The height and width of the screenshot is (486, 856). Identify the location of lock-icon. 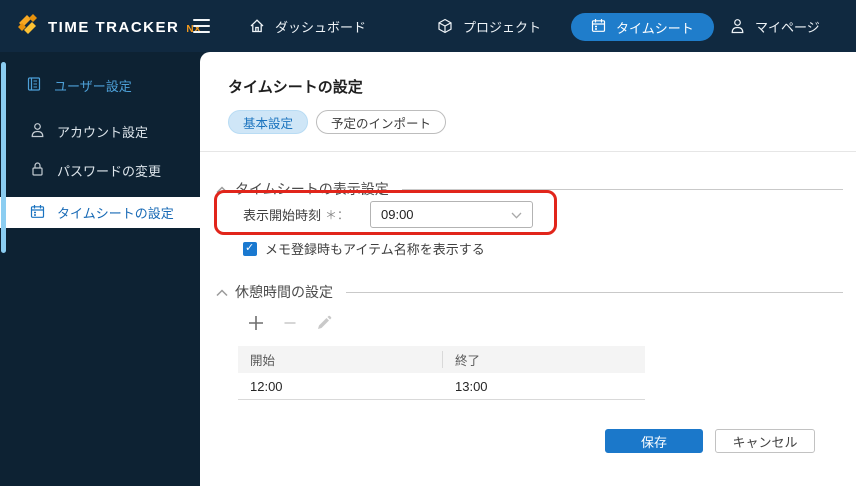
(37, 170).